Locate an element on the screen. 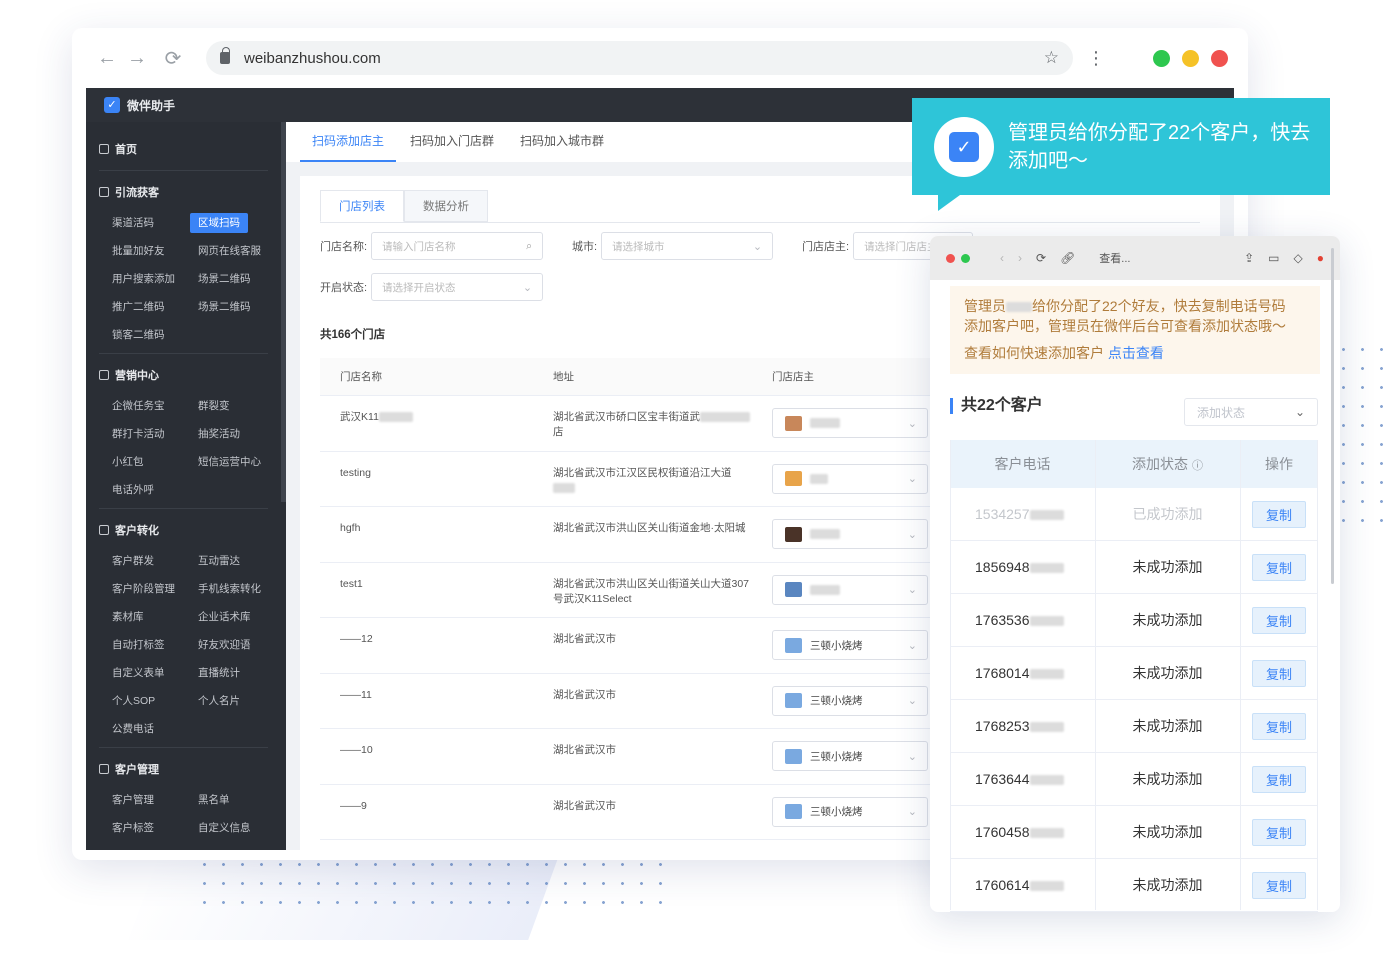  sidebar-item: 自动打标签 is located at coordinates (155, 645).